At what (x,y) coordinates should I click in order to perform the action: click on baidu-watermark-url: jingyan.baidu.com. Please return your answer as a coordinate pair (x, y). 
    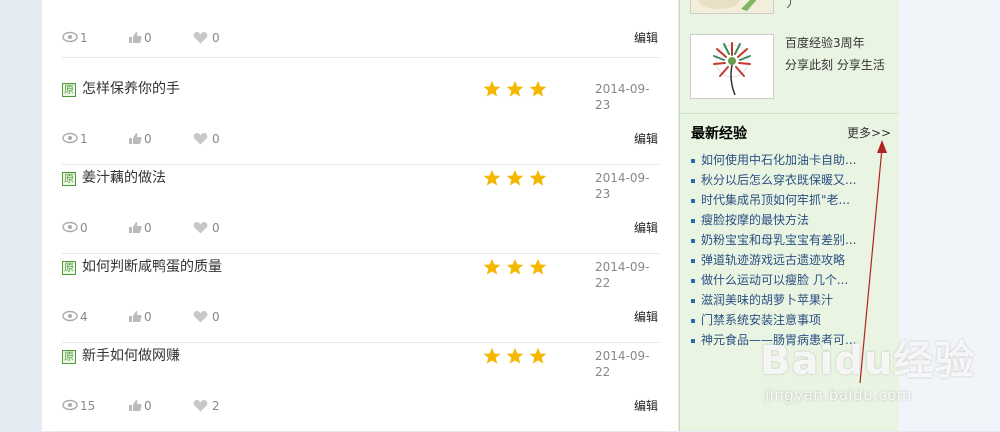
    Looking at the image, I should click on (838, 395).